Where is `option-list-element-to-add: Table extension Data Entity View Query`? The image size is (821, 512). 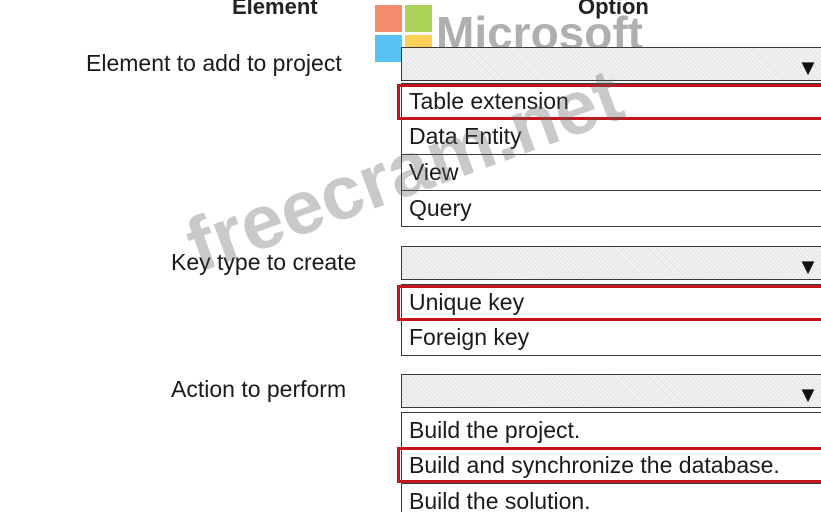 option-list-element-to-add: Table extension Data Entity View Query is located at coordinates (611, 155).